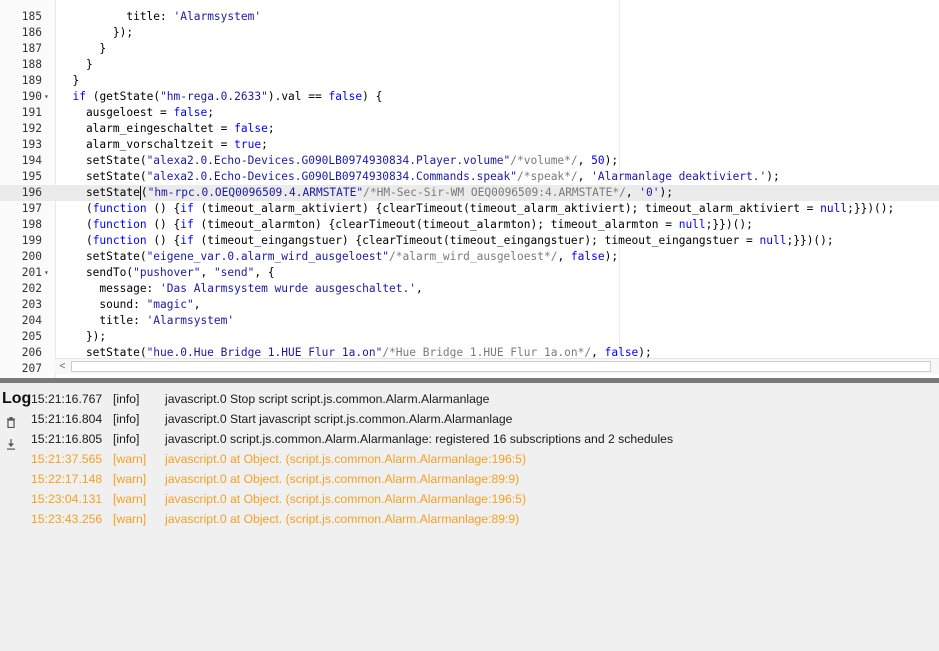 This screenshot has width=939, height=651. What do you see at coordinates (76, 240) in the screenshot?
I see `code-token: (` at bounding box center [76, 240].